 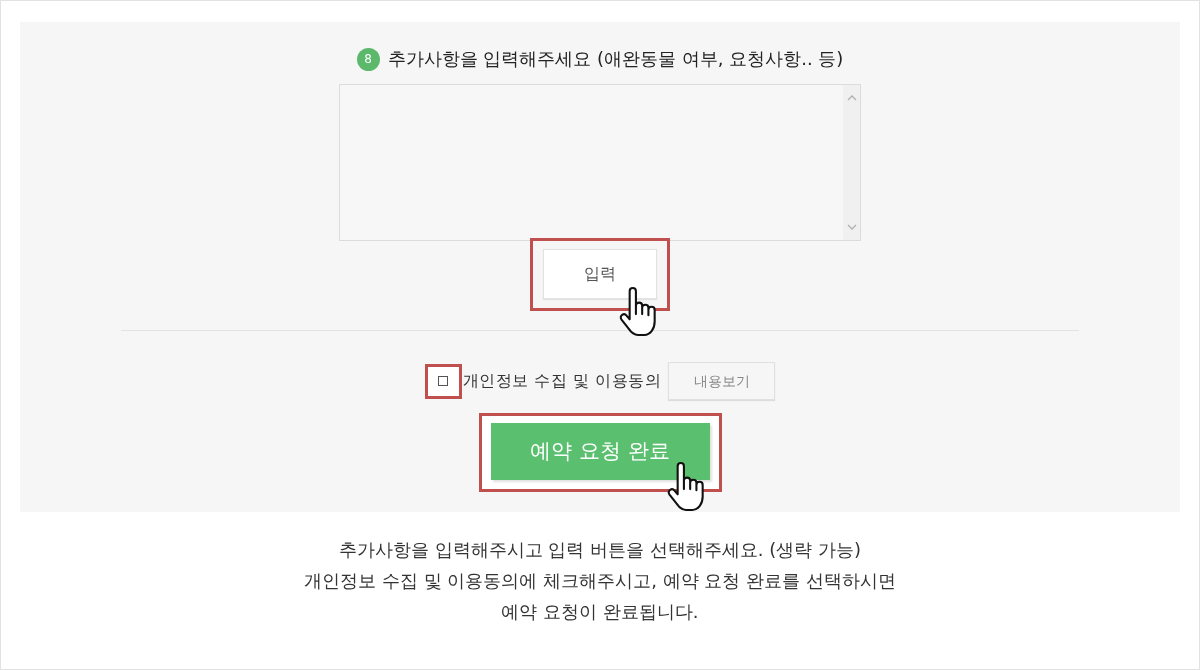 I want to click on view-details-button: 내용보기, so click(x=722, y=381).